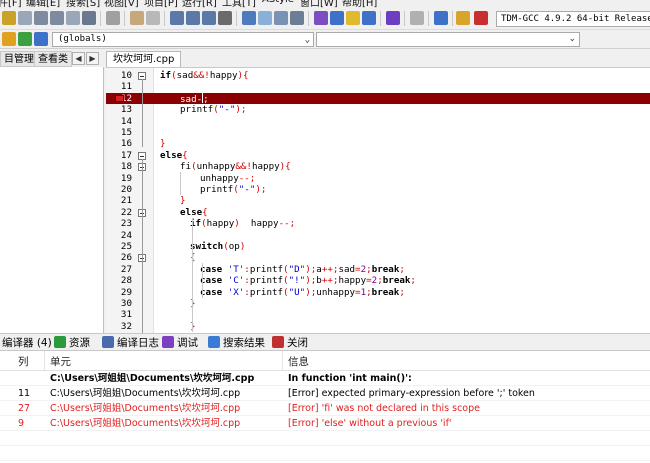 This screenshot has width=650, height=463. Describe the element at coordinates (44, 361) in the screenshot. I see `column-divider` at that location.